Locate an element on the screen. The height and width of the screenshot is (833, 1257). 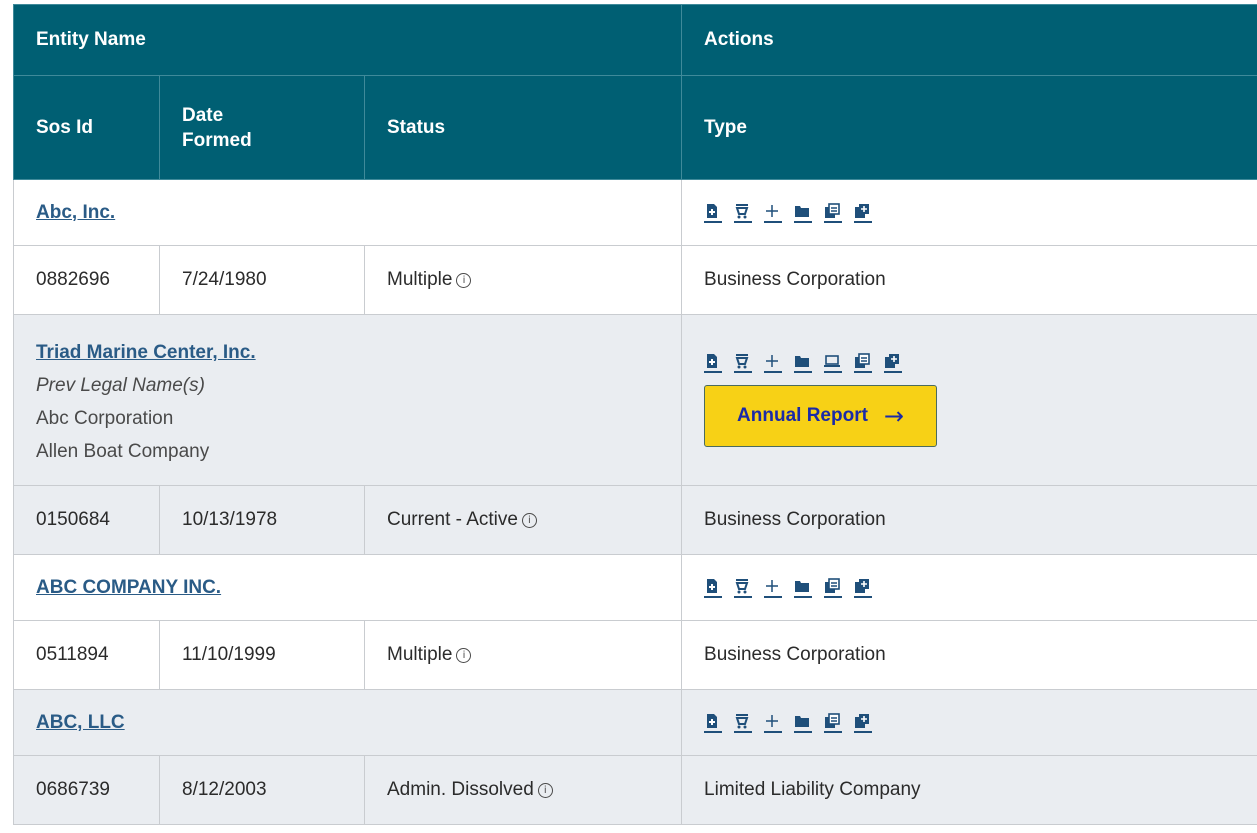
prev-legal-names-label: Prev Legal Name(s) is located at coordinates (120, 385).